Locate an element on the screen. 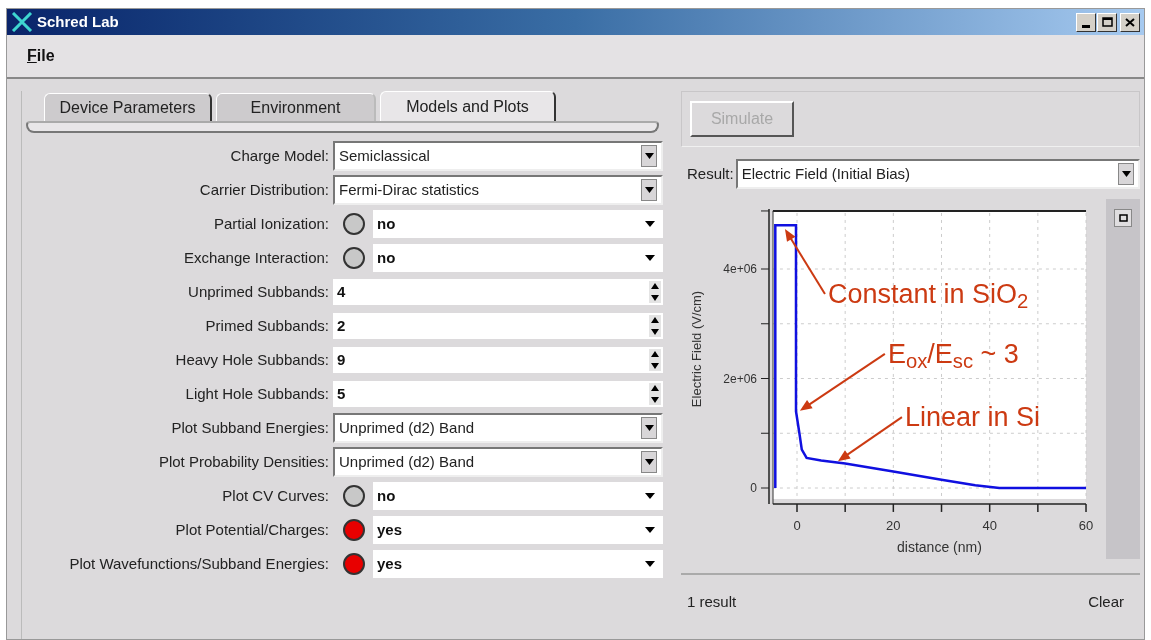  dropdown-field: Fermi-Dirac statistics is located at coordinates (498, 190).